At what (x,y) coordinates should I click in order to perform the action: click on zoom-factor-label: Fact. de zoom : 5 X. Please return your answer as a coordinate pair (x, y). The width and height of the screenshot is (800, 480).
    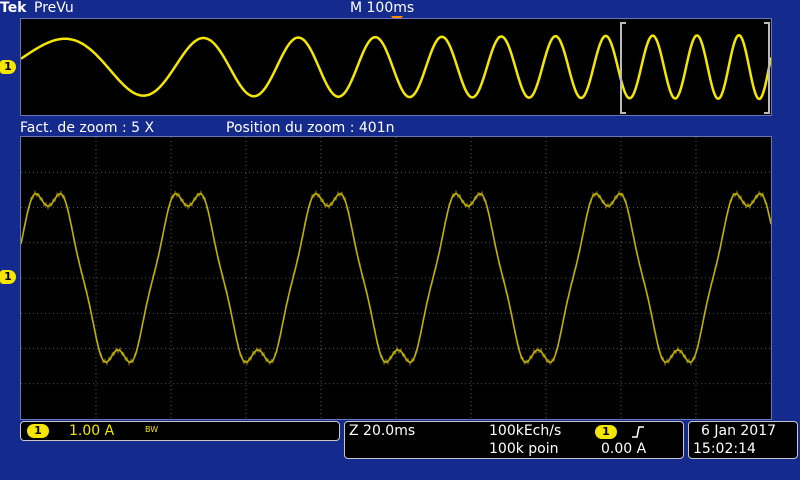
    Looking at the image, I should click on (87, 128).